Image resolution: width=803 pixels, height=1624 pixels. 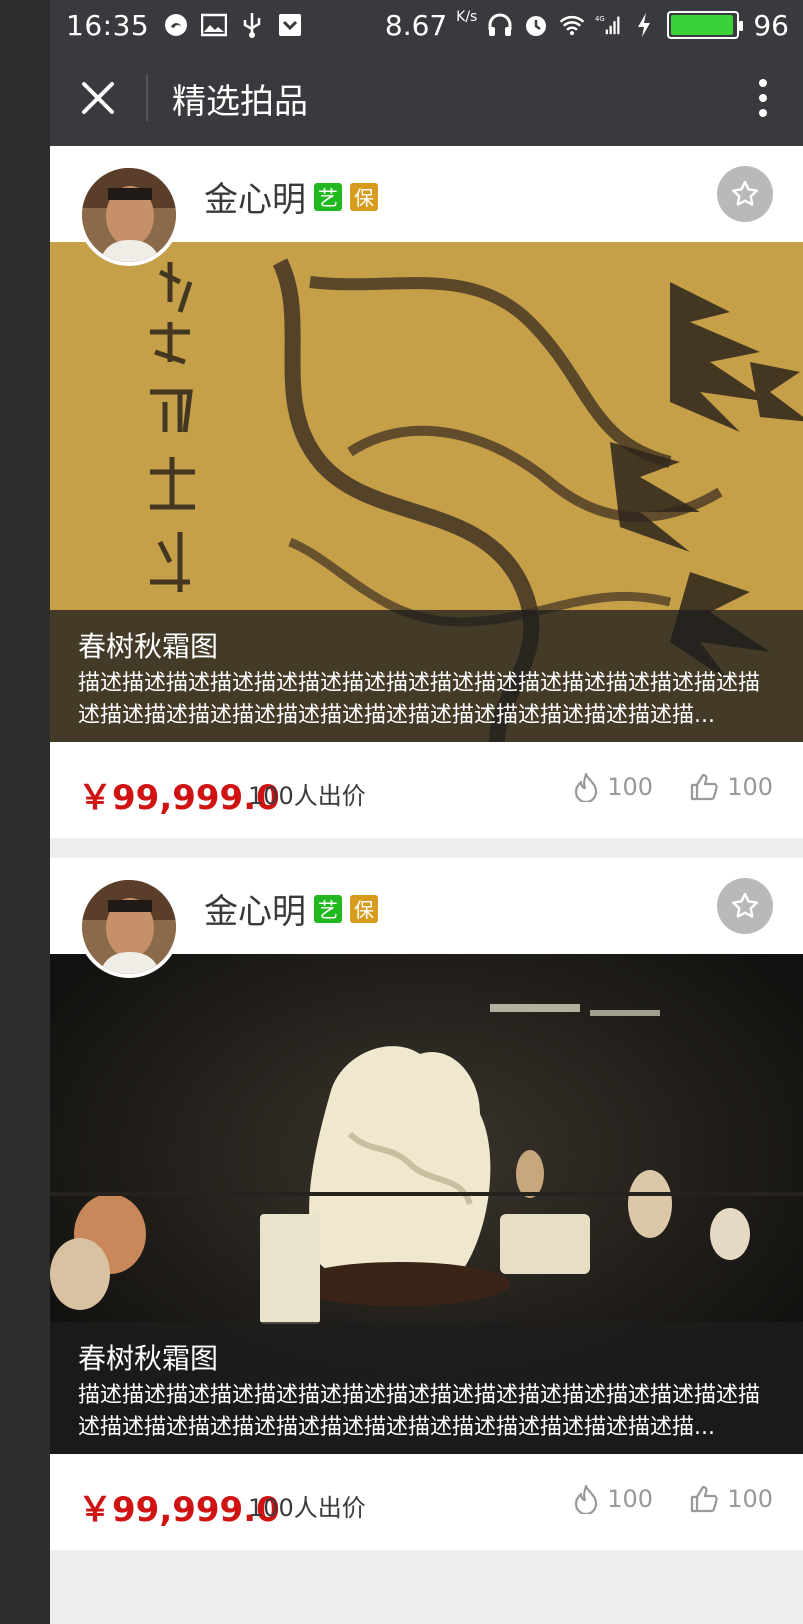 I want to click on network-type: 4G, so click(x=600, y=19).